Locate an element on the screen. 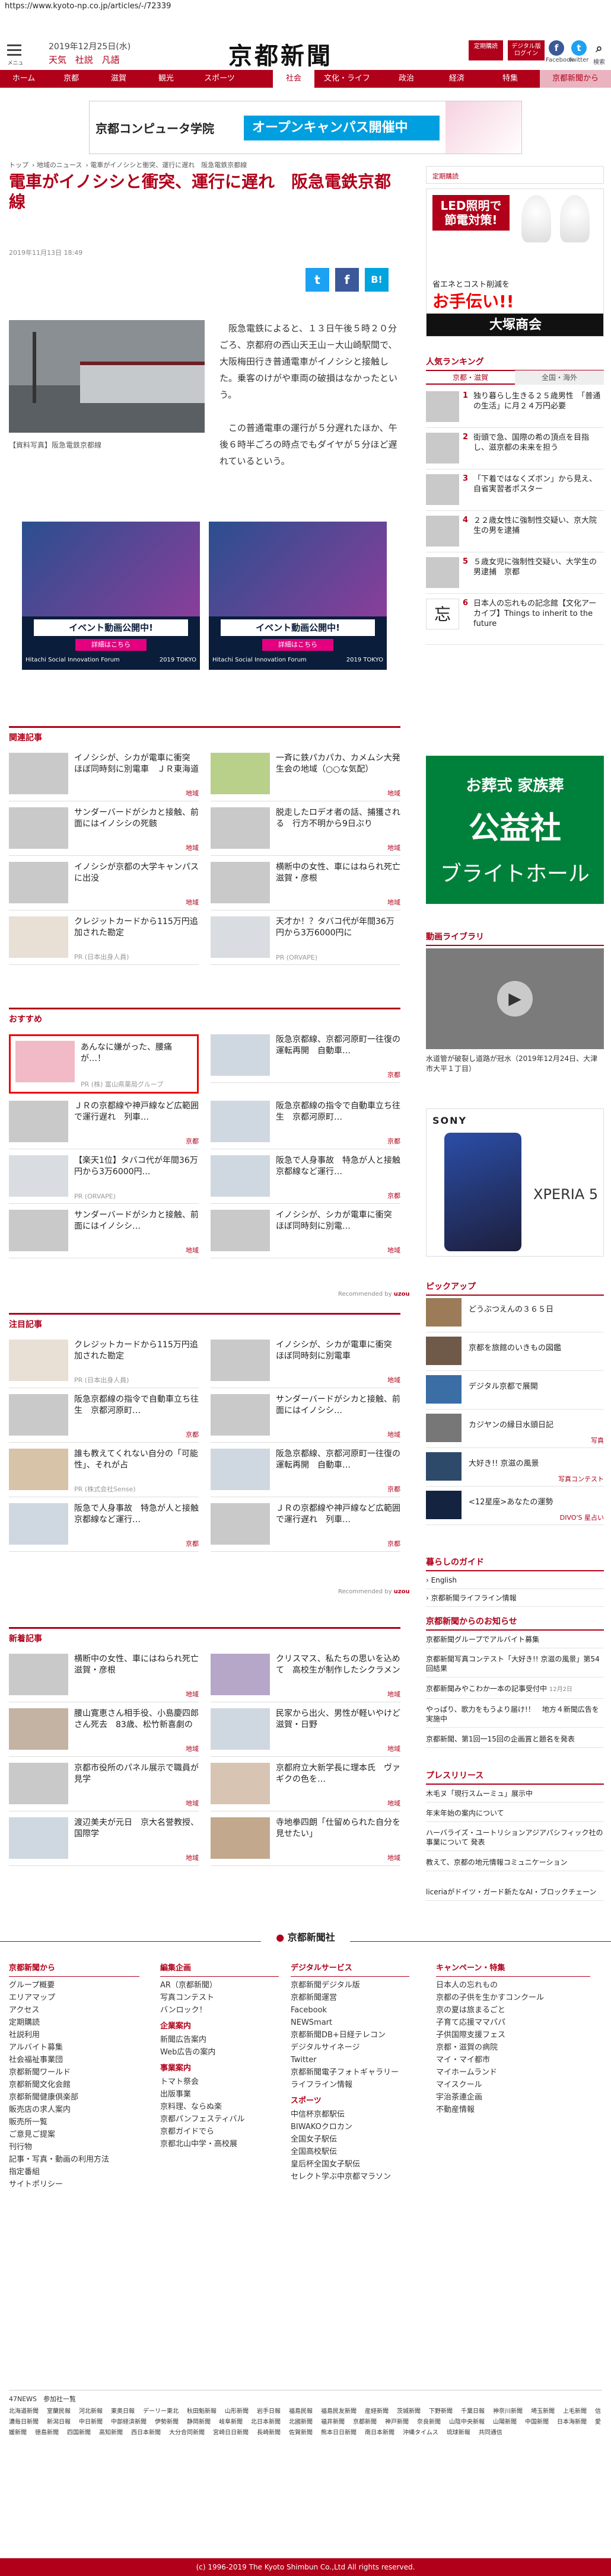 Image resolution: width=611 pixels, height=2576 pixels. footer-link: 皇后杯全国女子駅伝 is located at coordinates (350, 2164).